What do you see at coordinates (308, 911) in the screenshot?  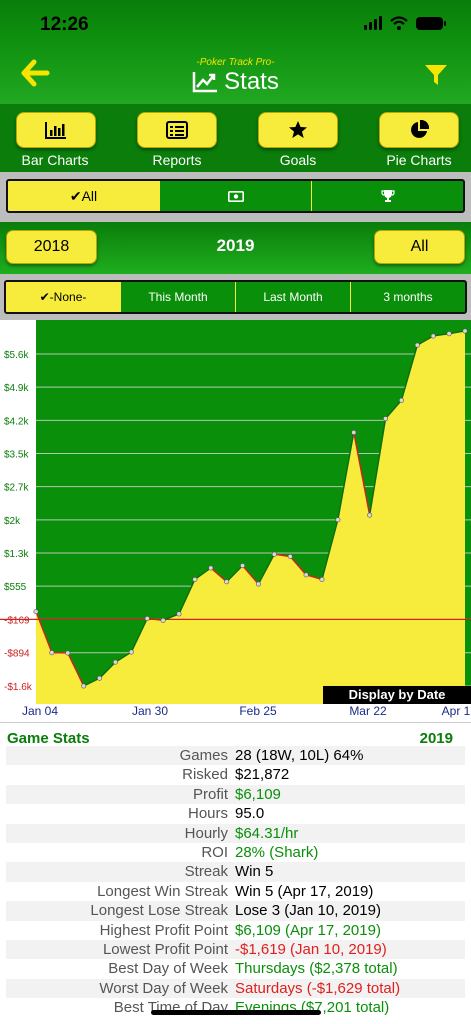 I see `stat-value: Lose 3 (Jan 10, 2019)` at bounding box center [308, 911].